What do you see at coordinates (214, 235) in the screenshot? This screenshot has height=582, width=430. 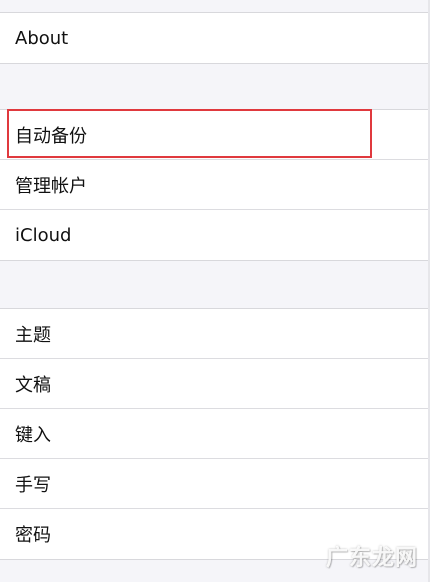 I see `settings-row-icloud: iCloud` at bounding box center [214, 235].